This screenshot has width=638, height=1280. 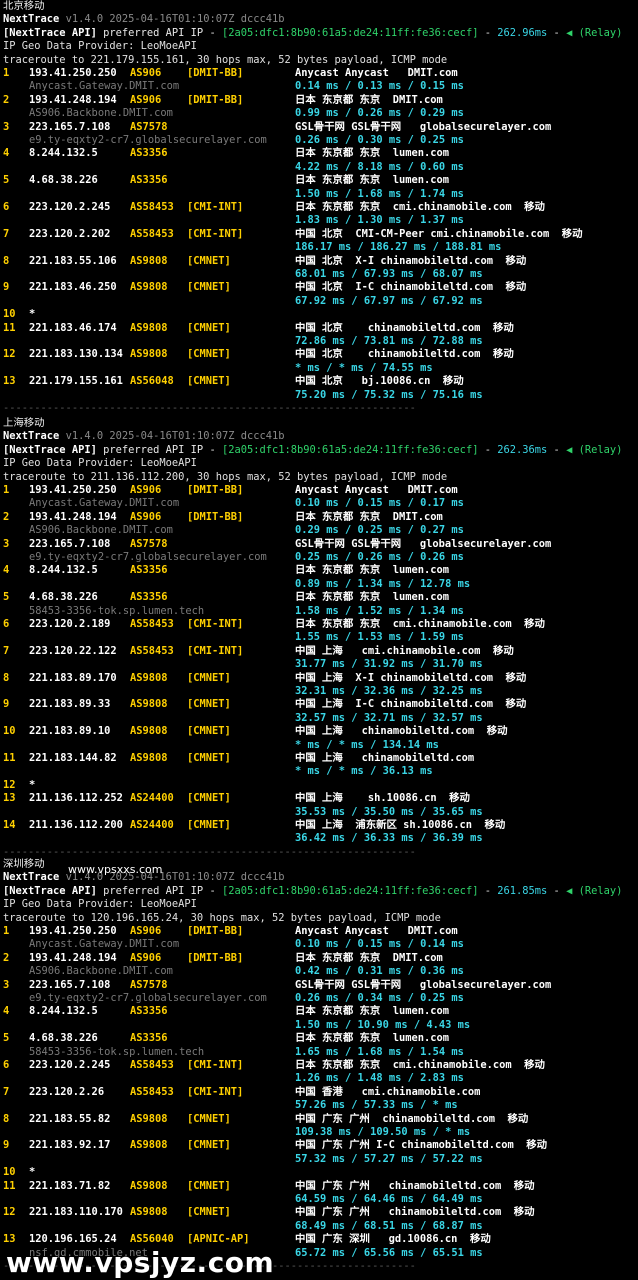 I want to click on hop-ip: 211.136.112.200, so click(x=76, y=824).